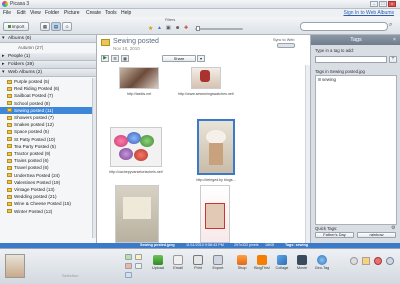 The height and width of the screenshot is (284, 400). What do you see at coordinates (390, 261) in the screenshot?
I see `info-panel-icon` at bounding box center [390, 261].